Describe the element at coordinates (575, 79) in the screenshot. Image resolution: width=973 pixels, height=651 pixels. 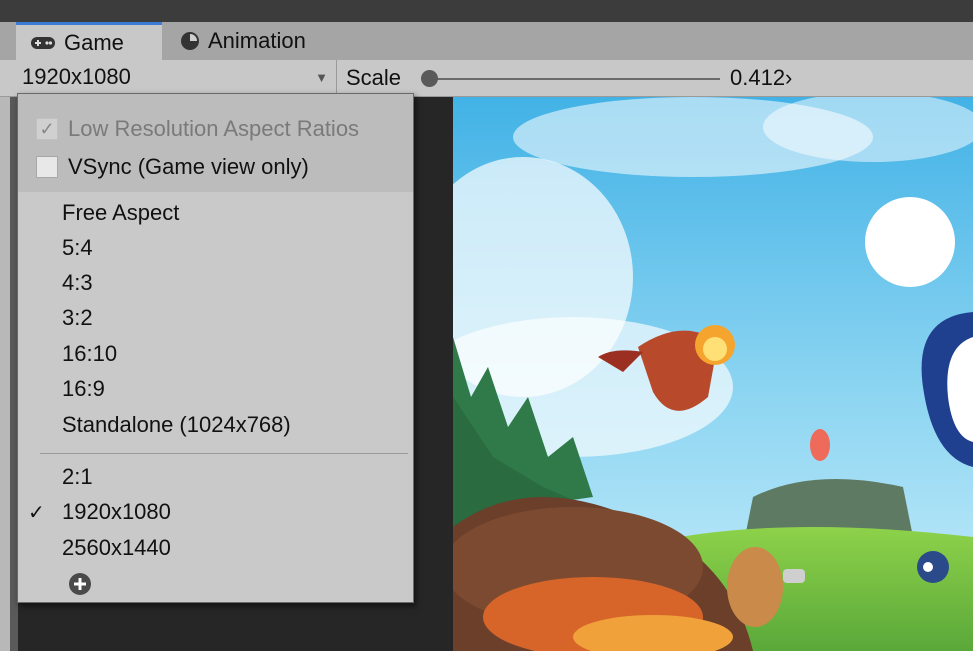
I see `scale-slider-track` at that location.